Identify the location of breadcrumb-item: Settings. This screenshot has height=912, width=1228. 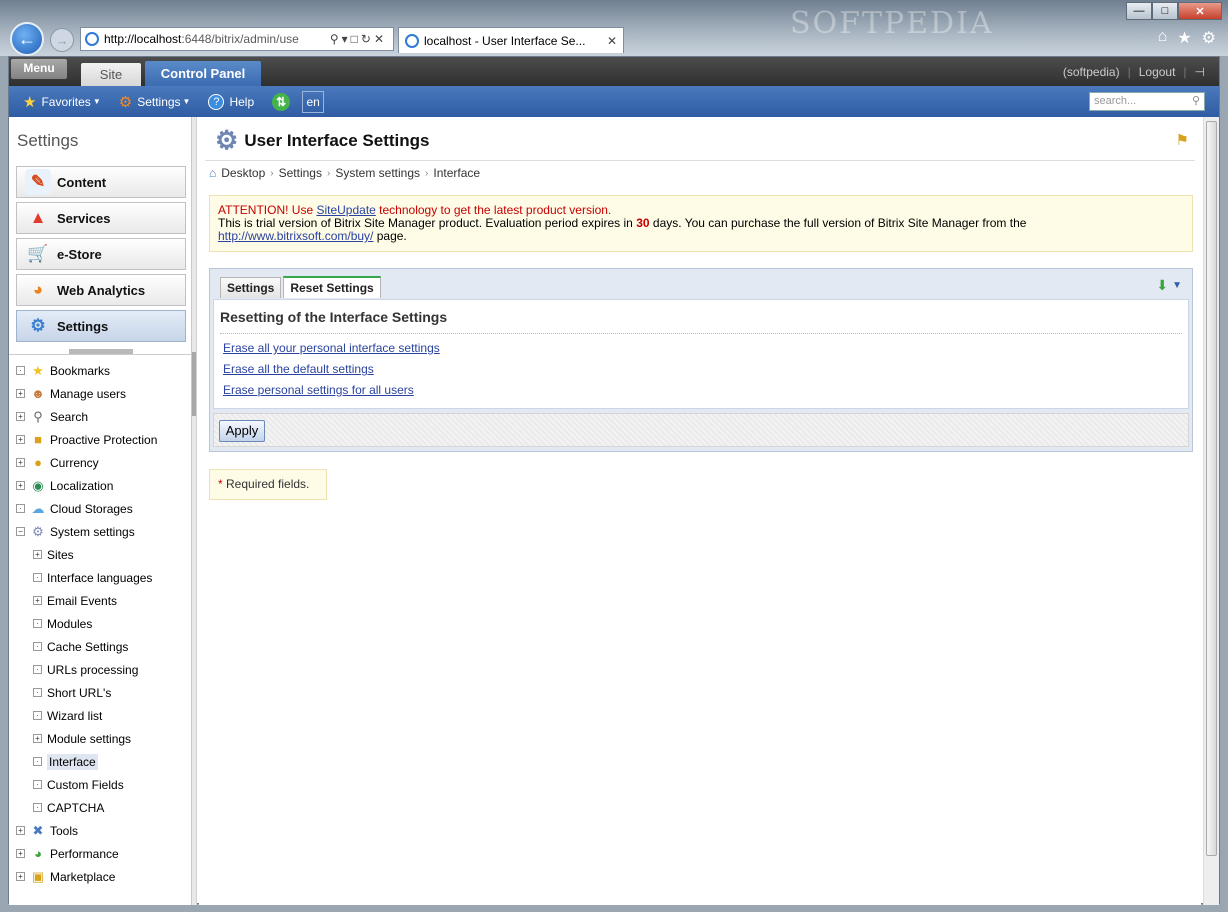
(300, 173).